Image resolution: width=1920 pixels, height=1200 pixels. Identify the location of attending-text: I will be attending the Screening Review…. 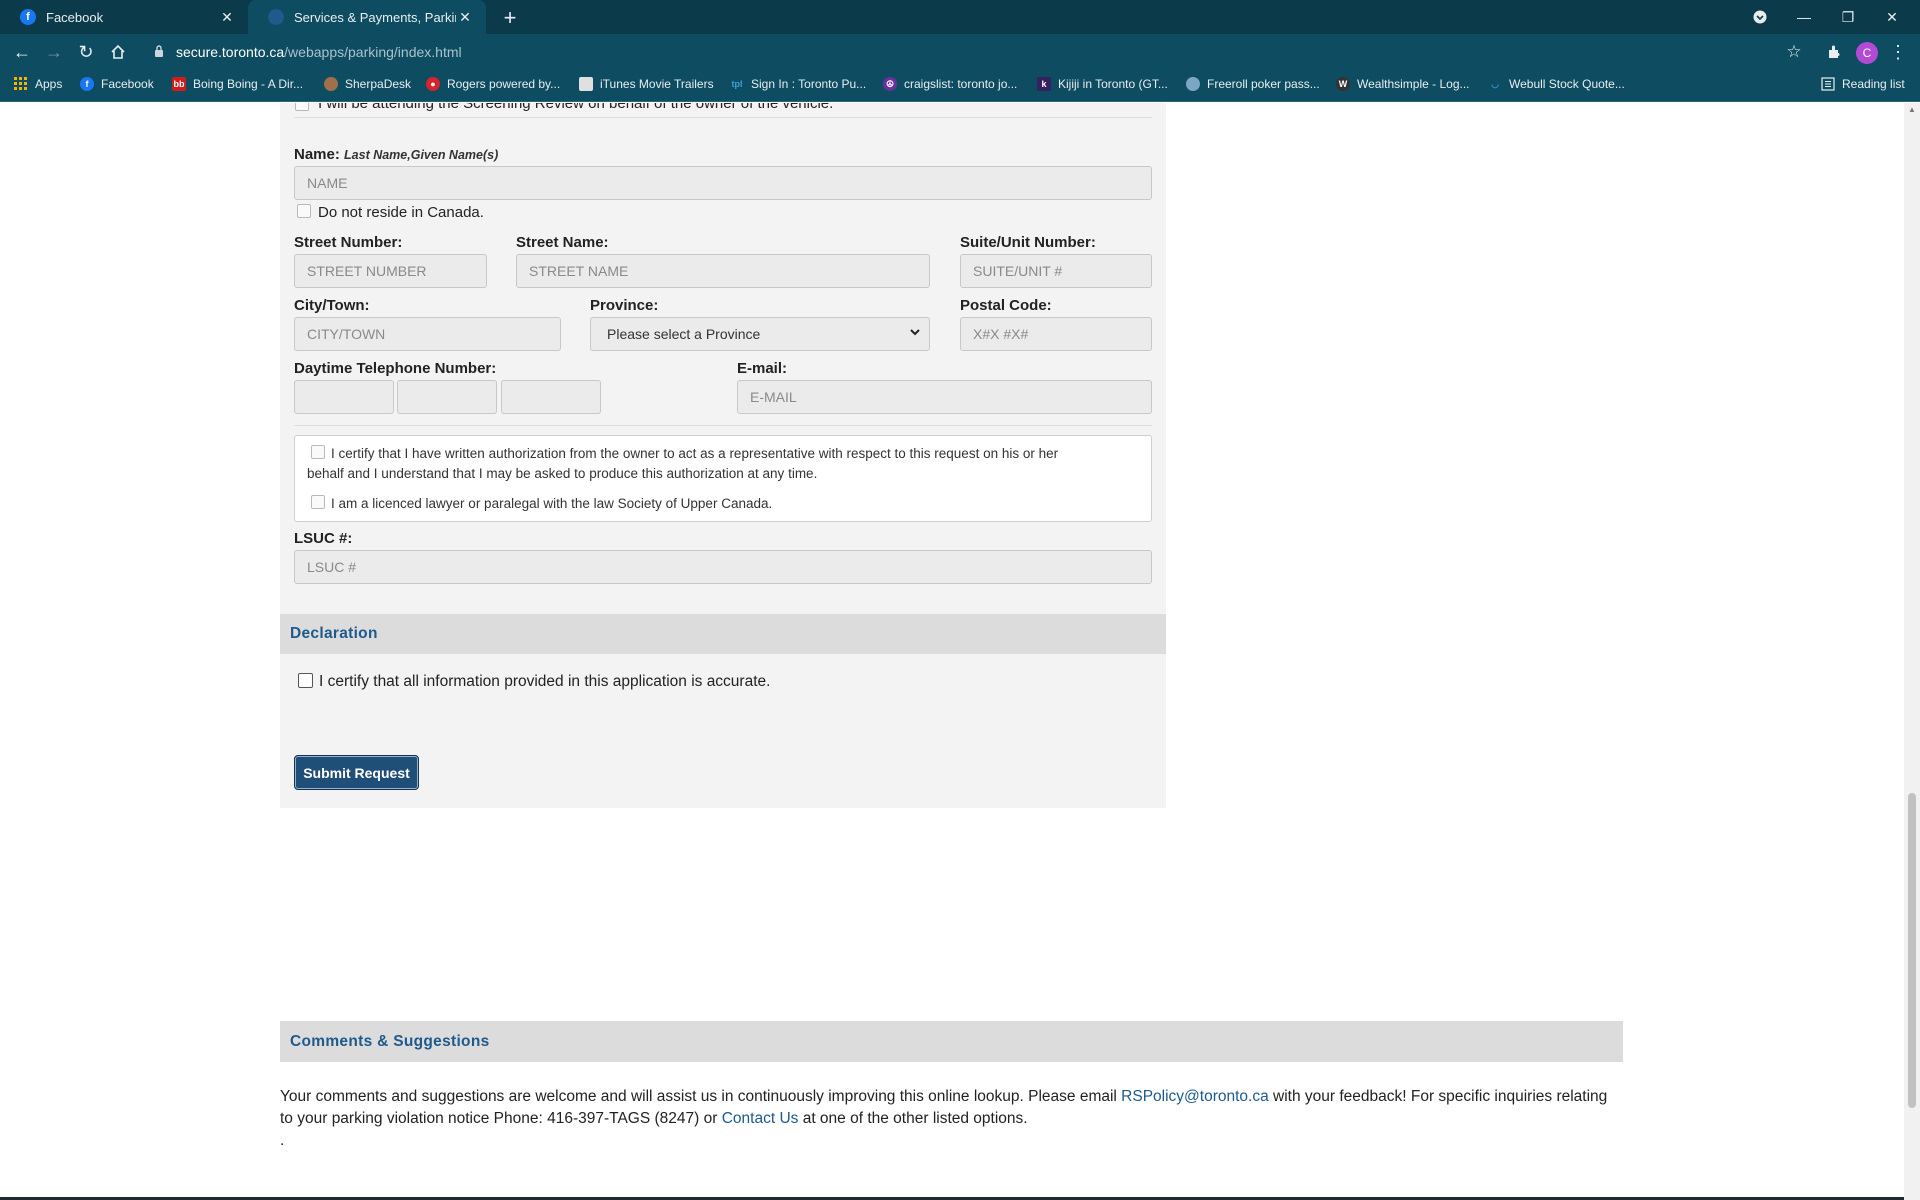
(576, 107).